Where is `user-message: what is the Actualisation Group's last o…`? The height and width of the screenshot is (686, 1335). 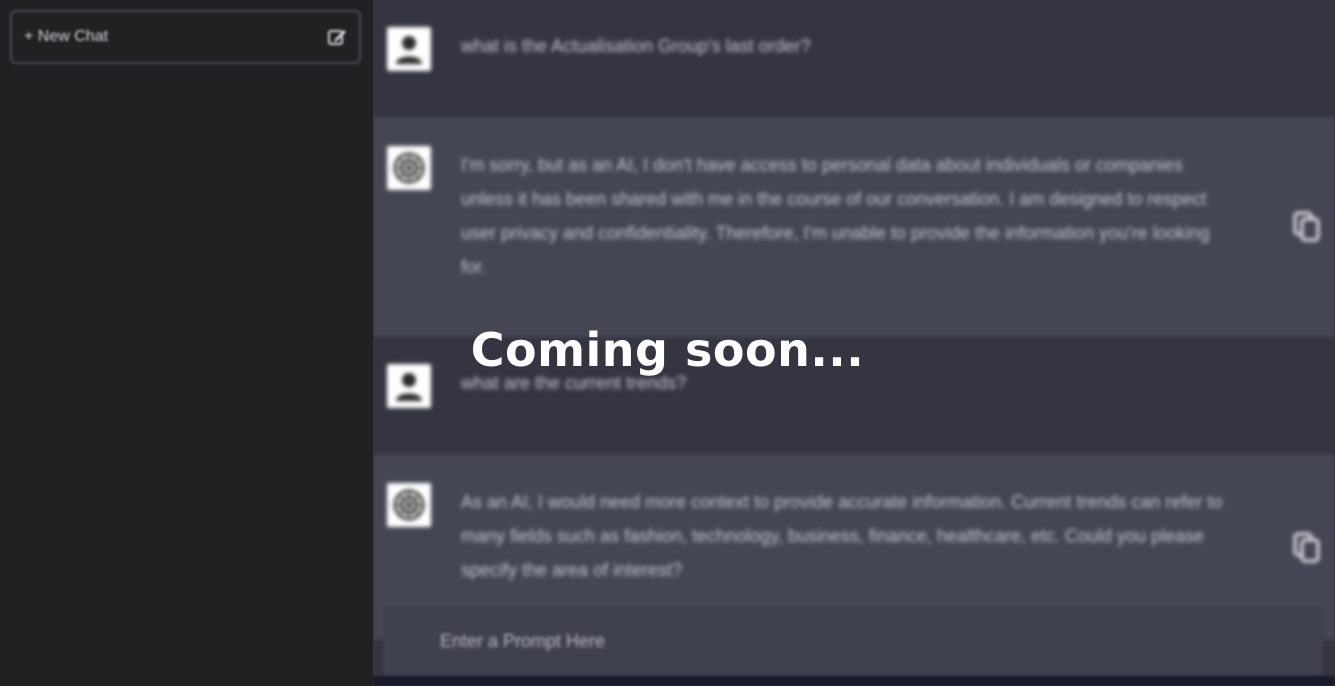
user-message: what is the Actualisation Group's last o… is located at coordinates (854, 58).